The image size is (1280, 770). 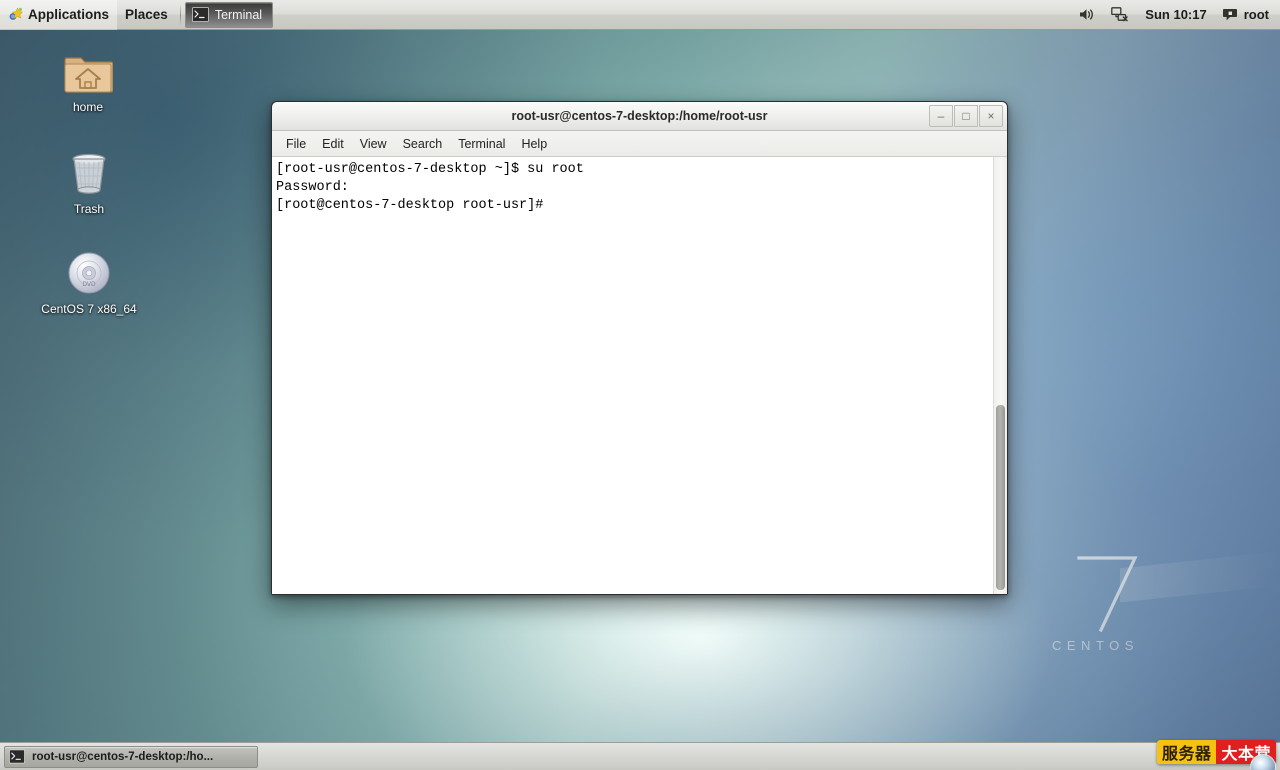 I want to click on volume-indicator, so click(x=1086, y=15).